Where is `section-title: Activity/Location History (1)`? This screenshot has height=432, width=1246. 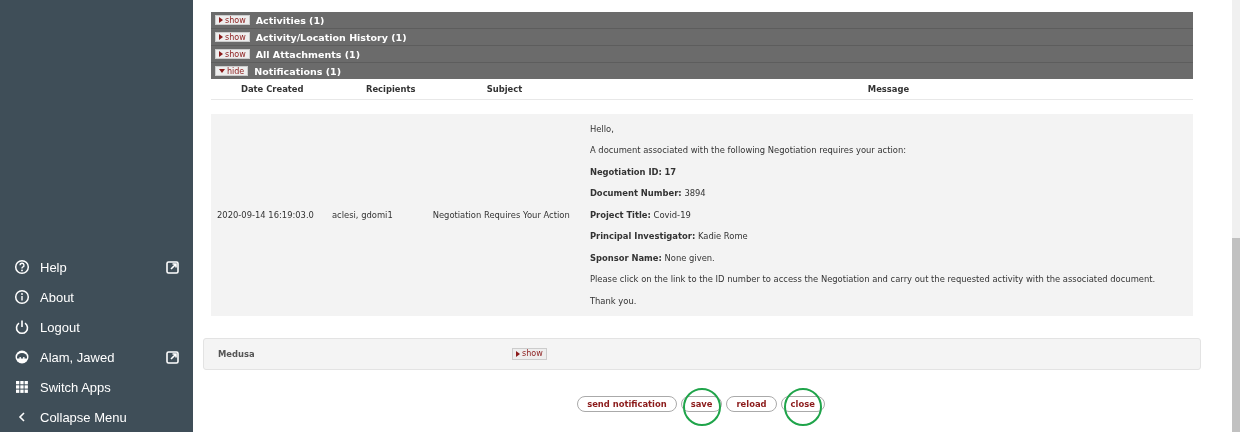 section-title: Activity/Location History (1) is located at coordinates (331, 37).